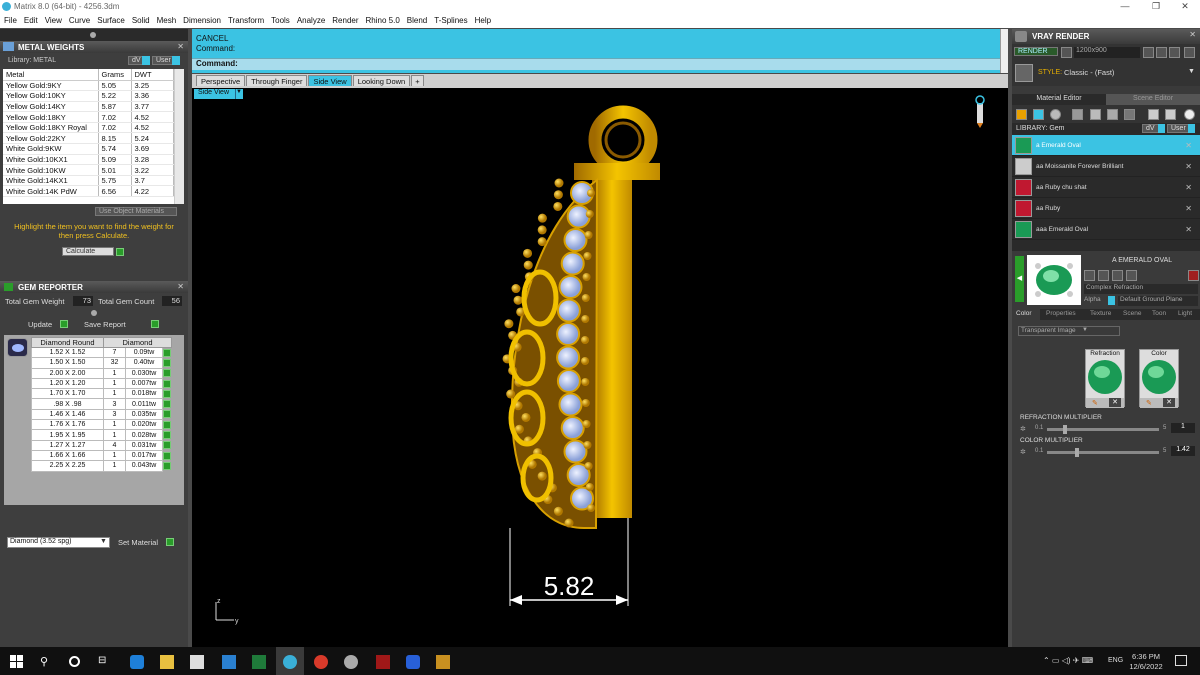 The image size is (1200, 675). What do you see at coordinates (321, 662) in the screenshot?
I see `chrome-icon` at bounding box center [321, 662].